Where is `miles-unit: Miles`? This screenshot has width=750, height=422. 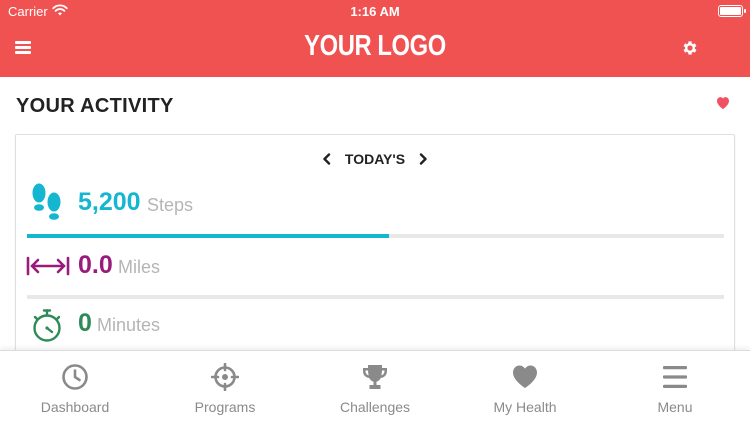
miles-unit: Miles is located at coordinates (139, 267).